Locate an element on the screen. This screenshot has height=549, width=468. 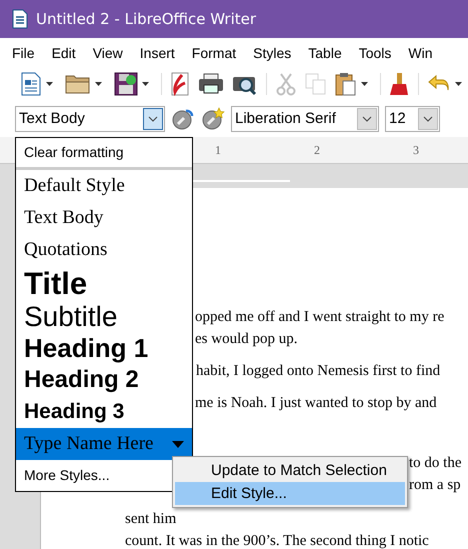
window-title: Untitled 2 - LibreOffice Writer is located at coordinates (146, 19).